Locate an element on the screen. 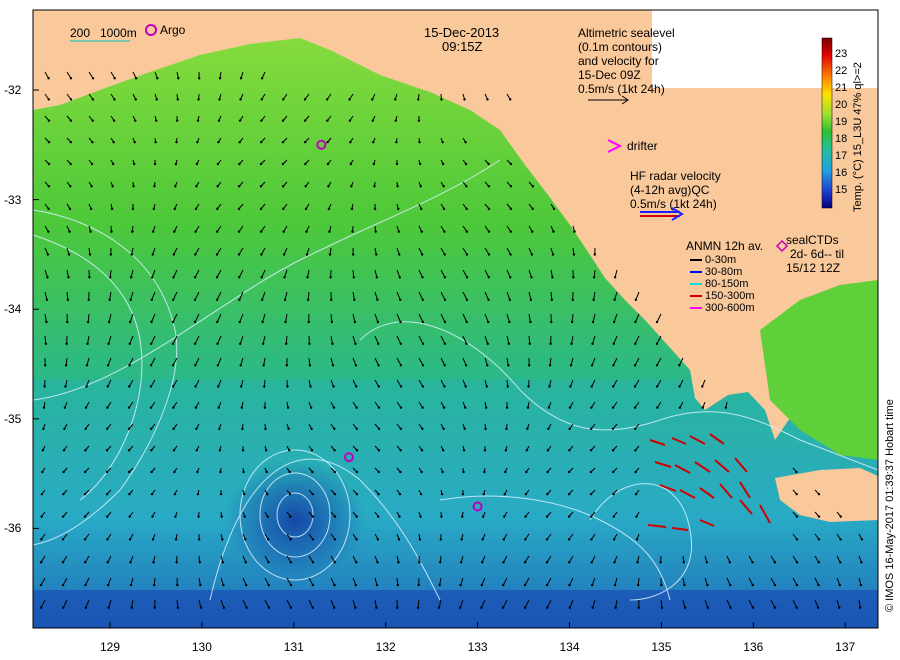 The height and width of the screenshot is (660, 900). x-tick-label: 132 is located at coordinates (385, 647).